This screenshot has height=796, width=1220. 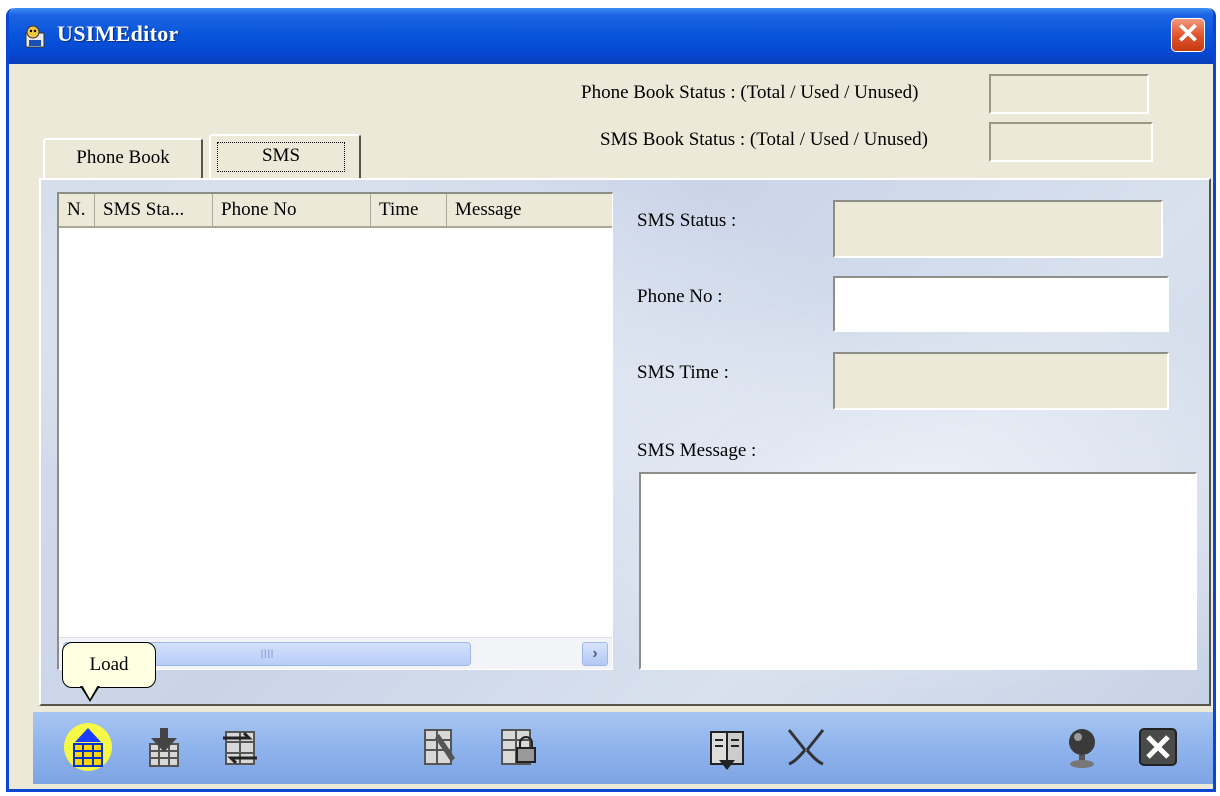 I want to click on globe-icon, so click(x=1082, y=748).